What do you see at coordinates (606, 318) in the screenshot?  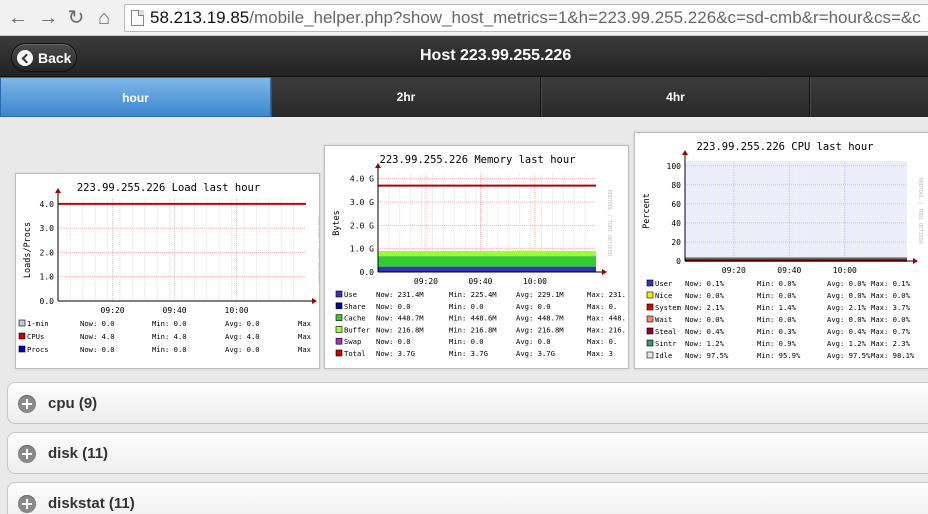 I see `legend-max: Max: 448.` at bounding box center [606, 318].